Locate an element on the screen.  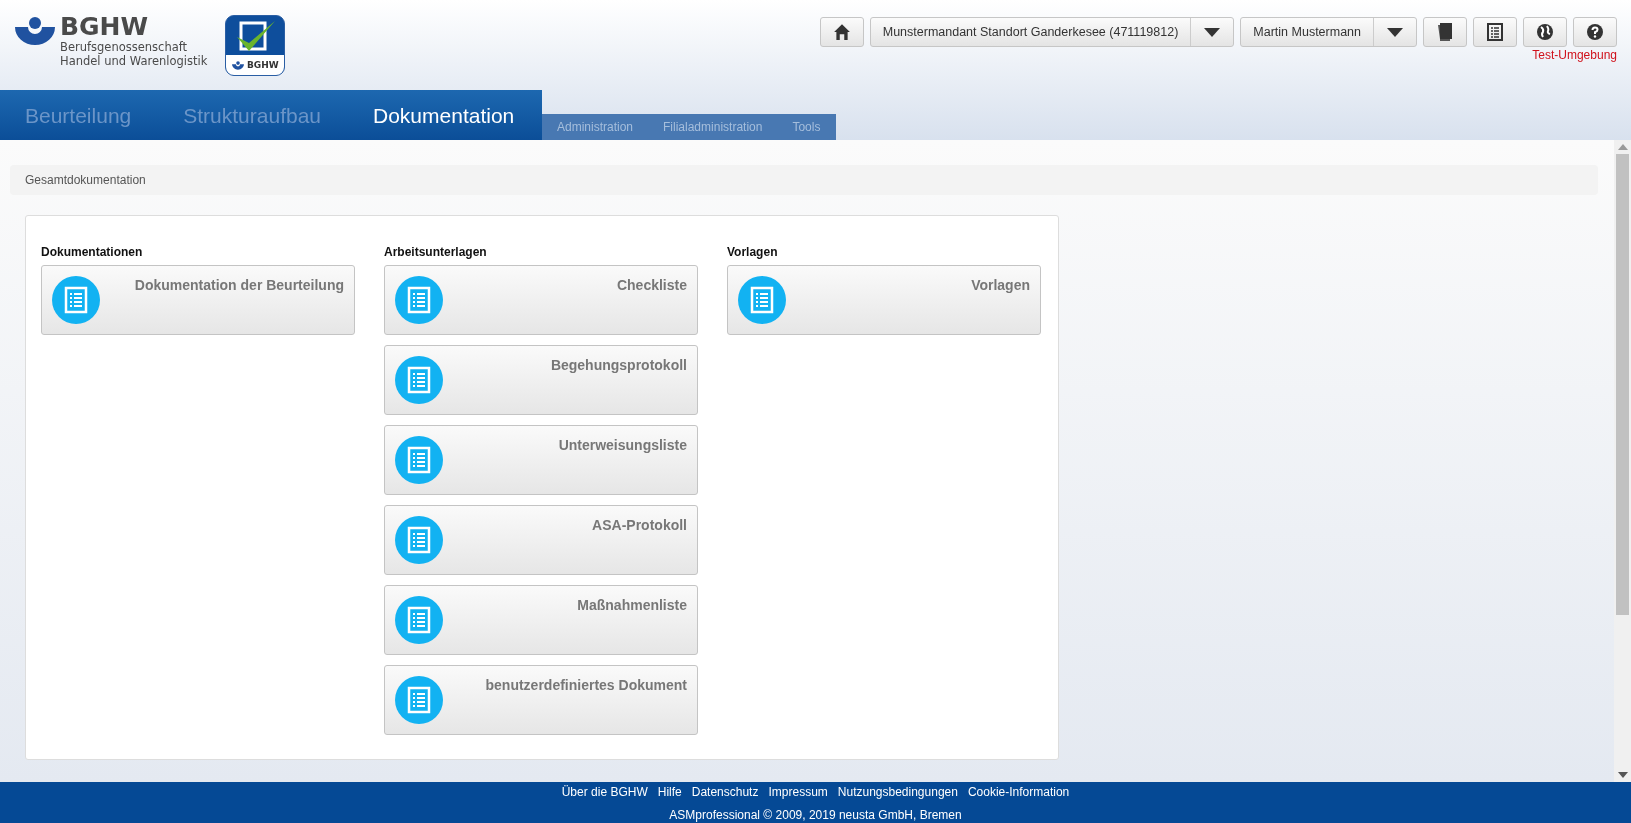
section-heading: Vorlagen is located at coordinates (753, 252).